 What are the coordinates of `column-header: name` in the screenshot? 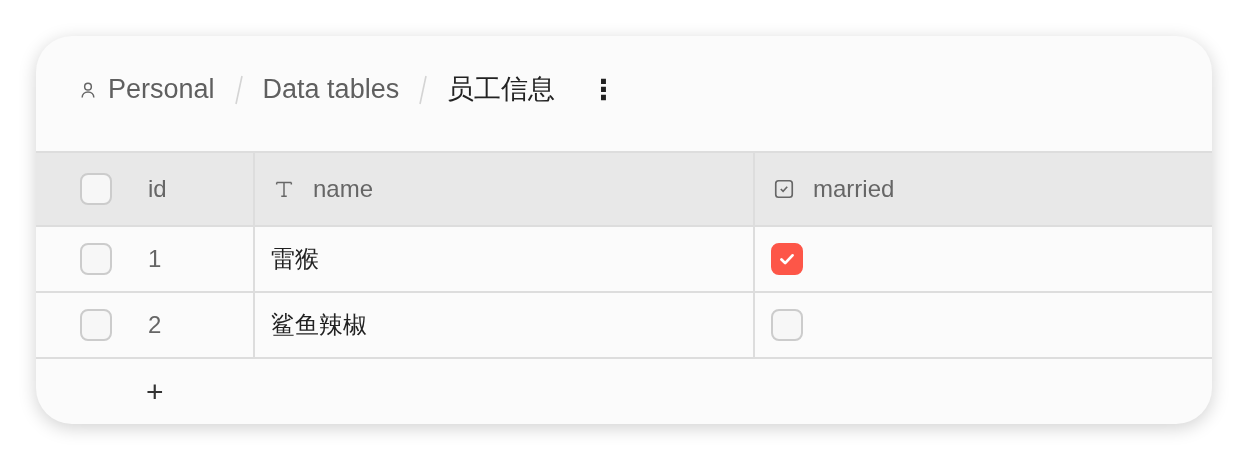 It's located at (343, 189).